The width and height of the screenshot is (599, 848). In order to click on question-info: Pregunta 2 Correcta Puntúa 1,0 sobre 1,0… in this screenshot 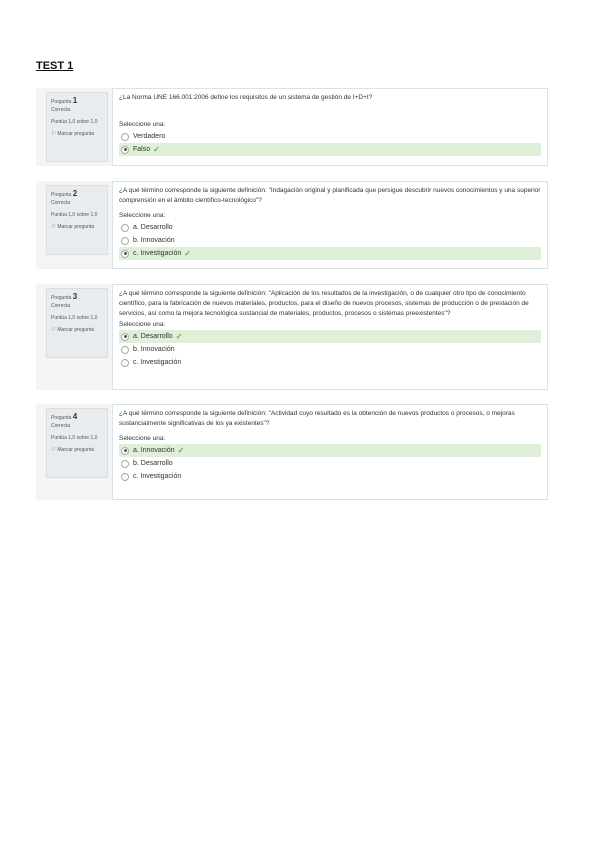, I will do `click(77, 220)`.